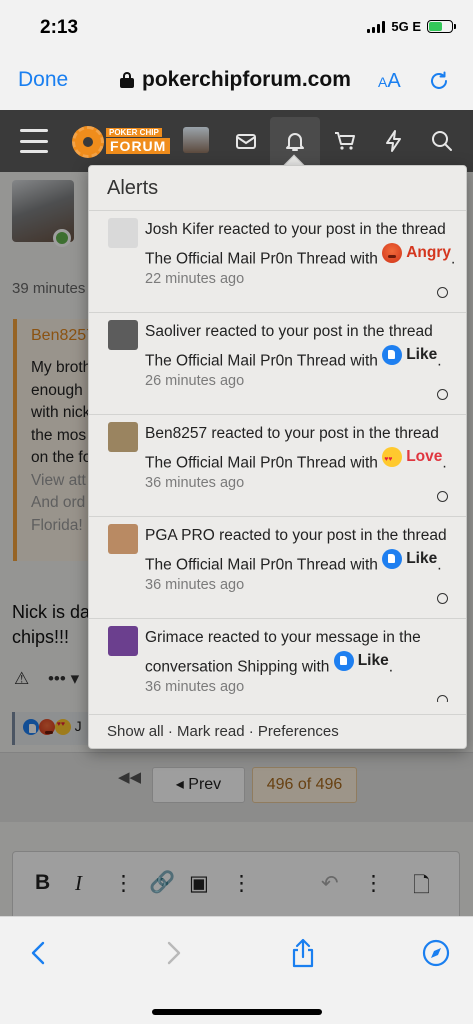 The width and height of the screenshot is (473, 1024). I want to click on chip-logo-icon, so click(88, 142).